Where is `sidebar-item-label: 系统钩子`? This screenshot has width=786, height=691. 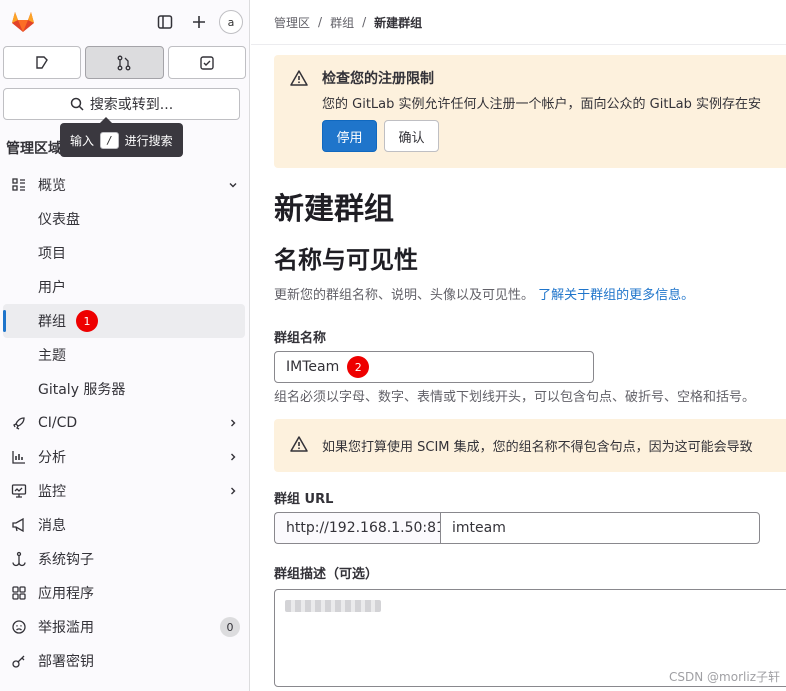
sidebar-item-label: 系统钩子 is located at coordinates (66, 560).